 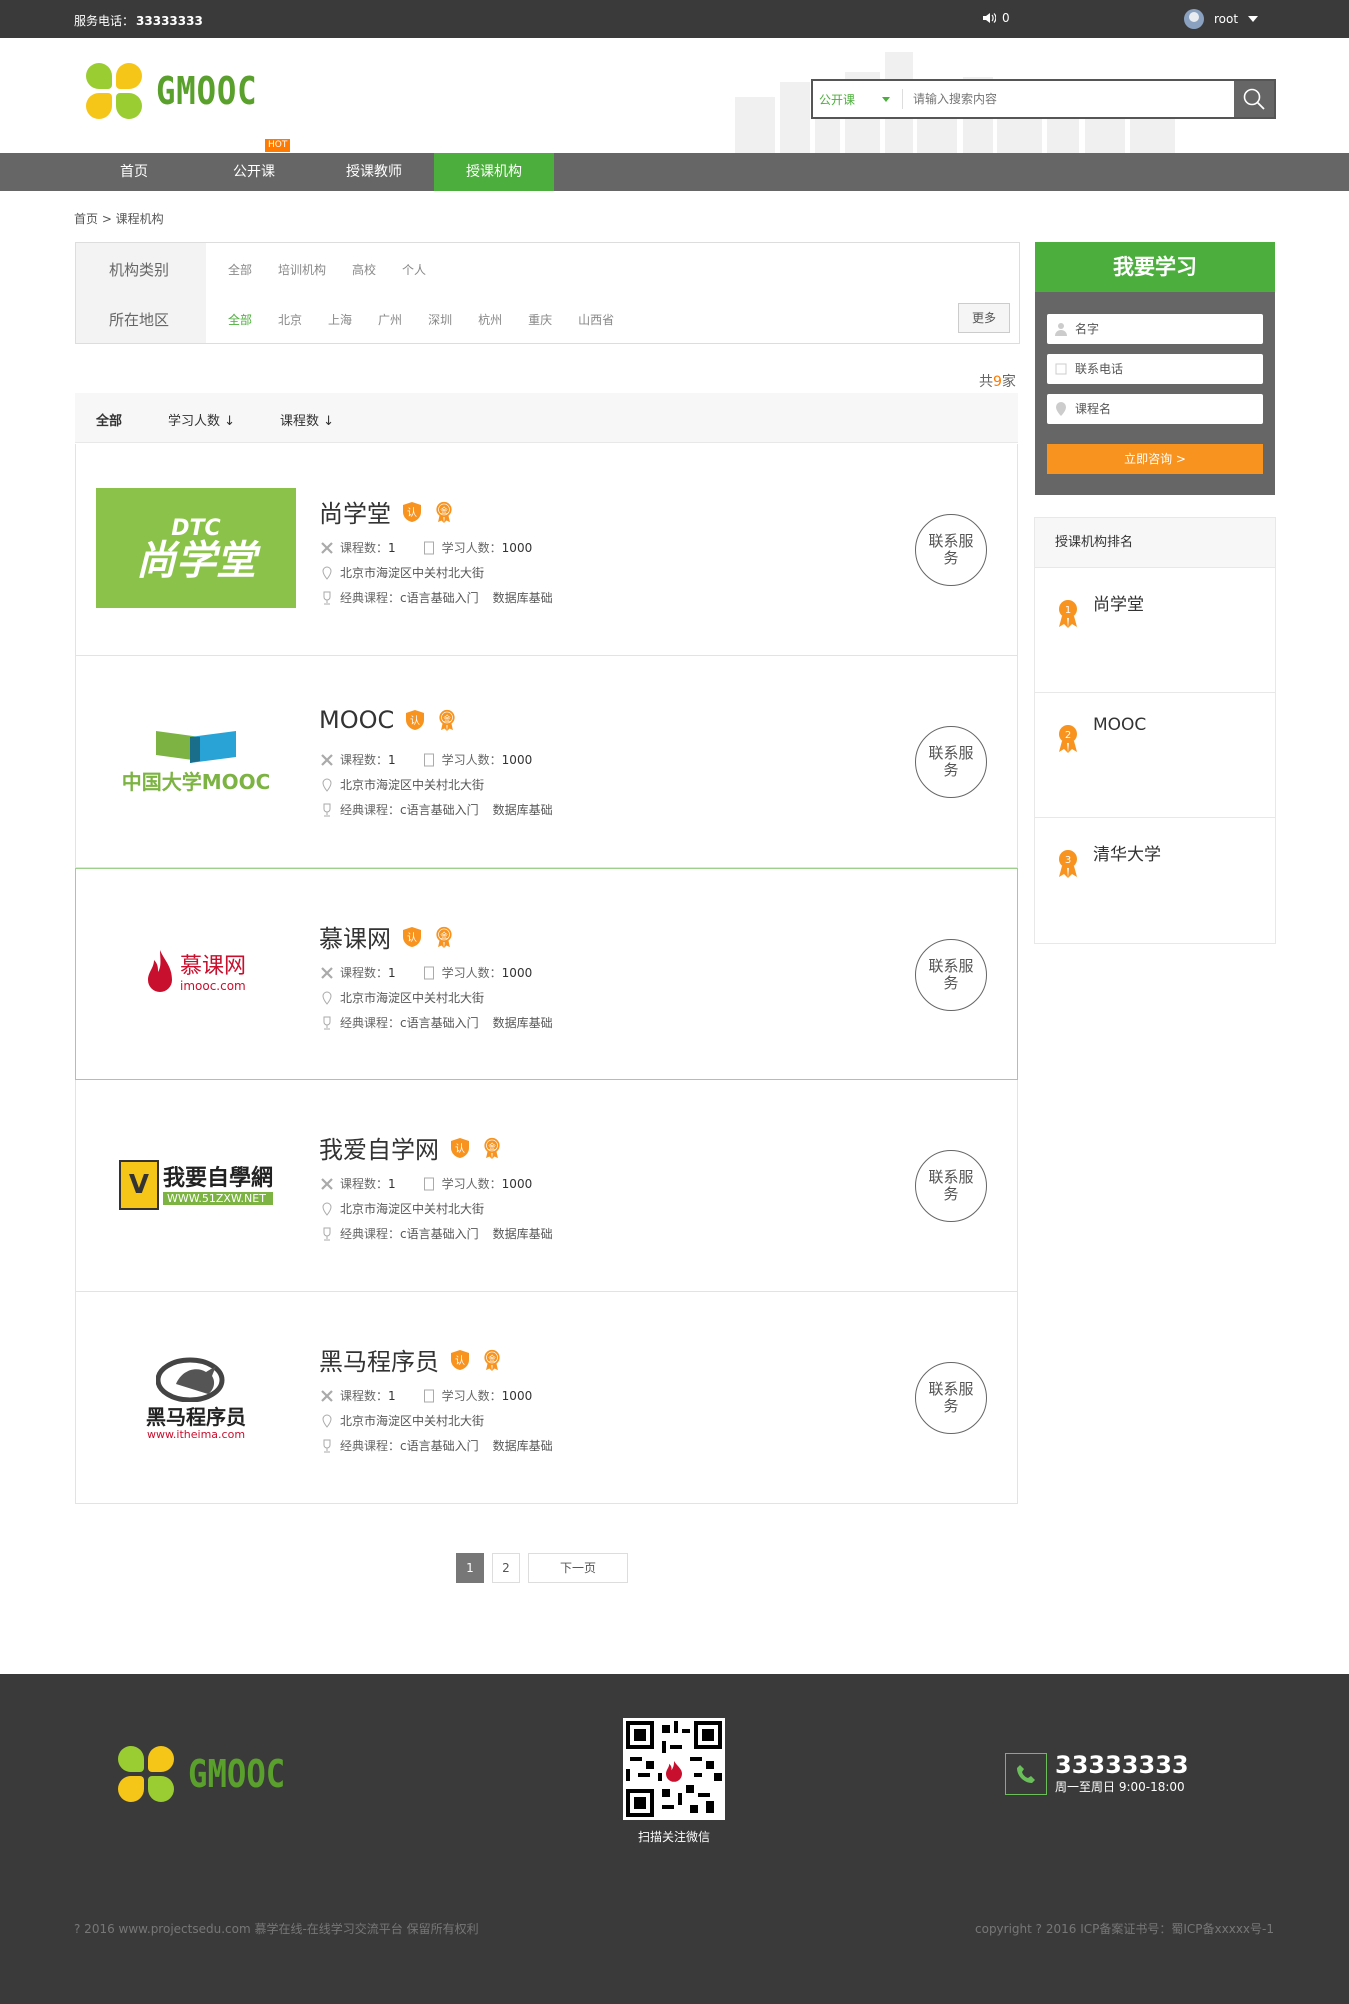 I want to click on filter-region-chongqing: 重庆, so click(x=540, y=319).